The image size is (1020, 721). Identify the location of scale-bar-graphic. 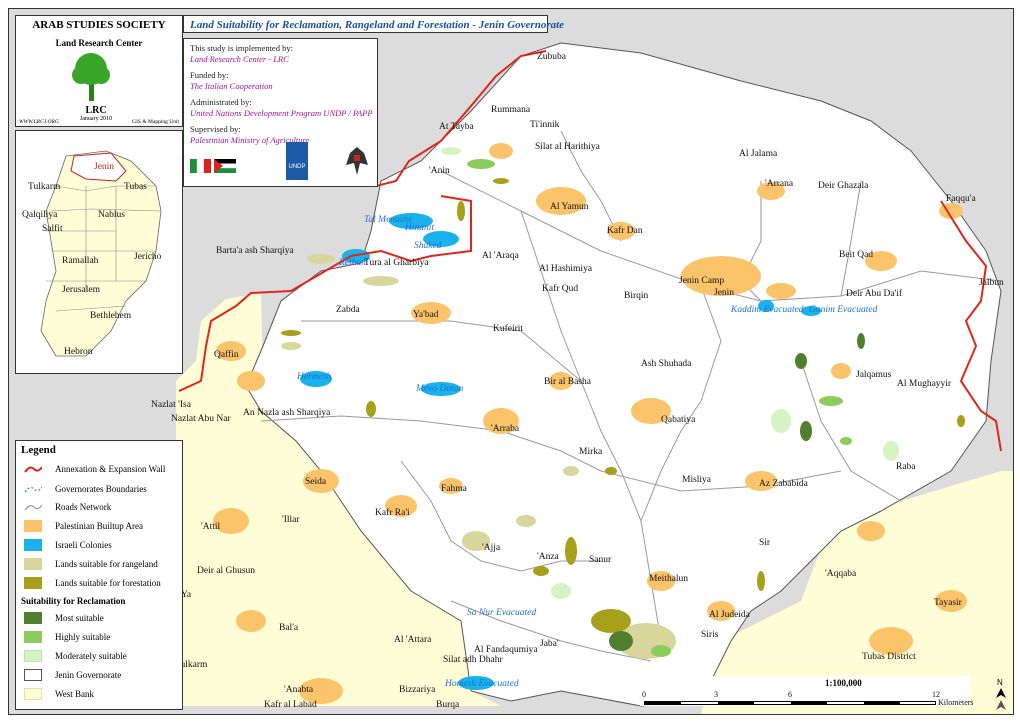
(790, 703).